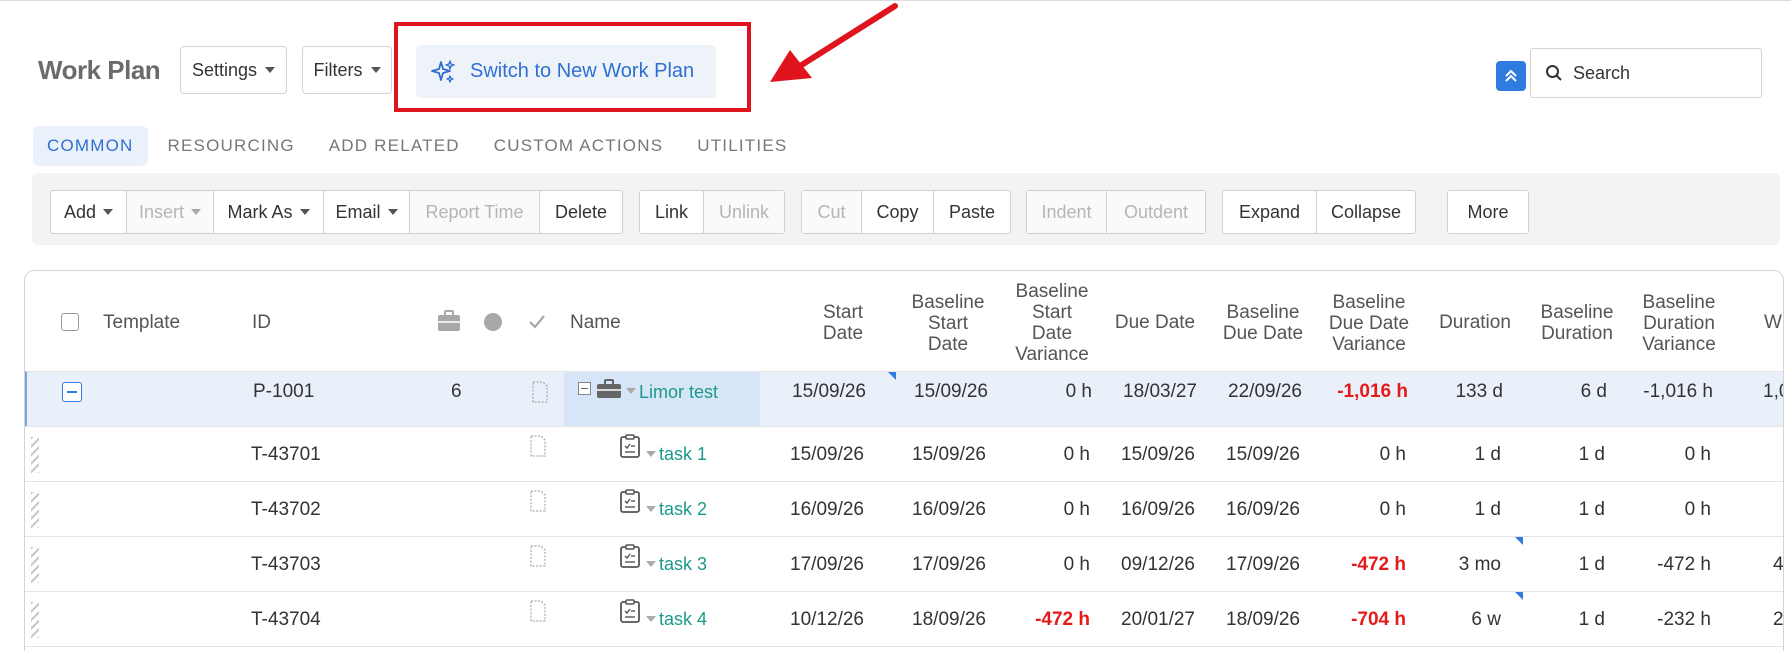  Describe the element at coordinates (672, 212) in the screenshot. I see `link-button: Link` at that location.